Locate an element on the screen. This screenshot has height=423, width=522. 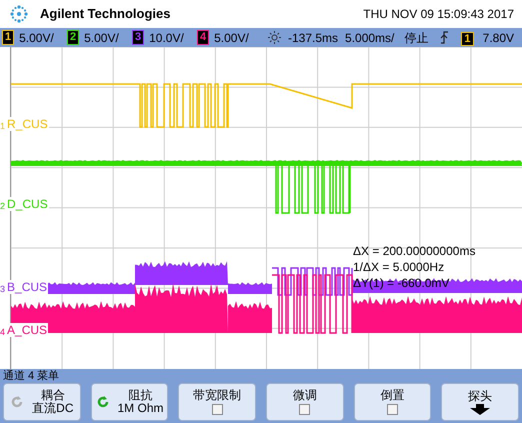
softkey-button: 微调 is located at coordinates (305, 402).